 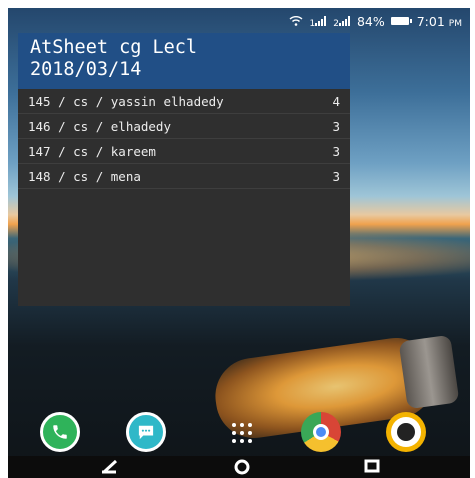 What do you see at coordinates (126, 101) in the screenshot?
I see `list-item-text: 145 / cs / yassin elhadedy` at bounding box center [126, 101].